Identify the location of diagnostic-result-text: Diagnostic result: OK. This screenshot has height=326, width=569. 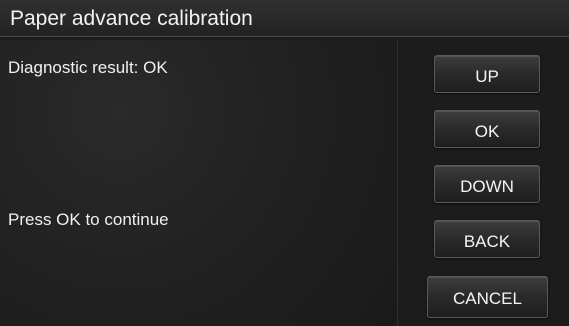
(88, 67).